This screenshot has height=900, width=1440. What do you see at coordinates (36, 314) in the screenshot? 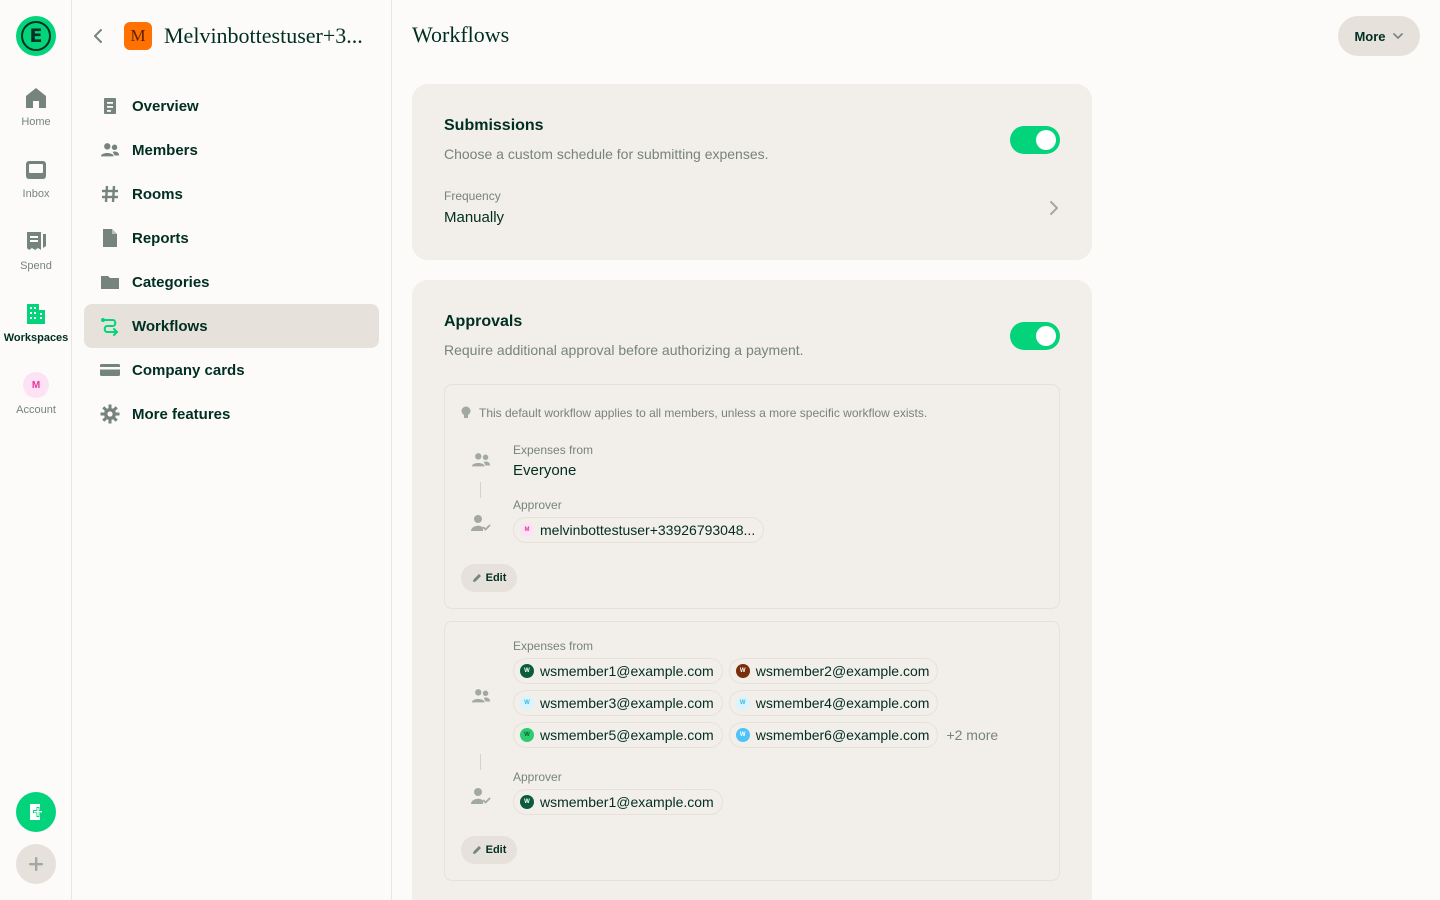
I see `building-icon` at bounding box center [36, 314].